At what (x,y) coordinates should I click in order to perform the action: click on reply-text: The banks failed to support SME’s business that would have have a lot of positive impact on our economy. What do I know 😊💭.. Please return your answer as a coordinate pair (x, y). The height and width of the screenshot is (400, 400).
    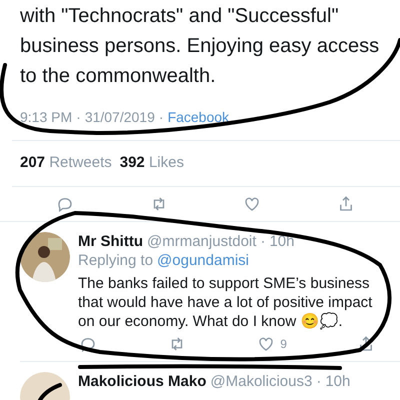
    Looking at the image, I should click on (226, 302).